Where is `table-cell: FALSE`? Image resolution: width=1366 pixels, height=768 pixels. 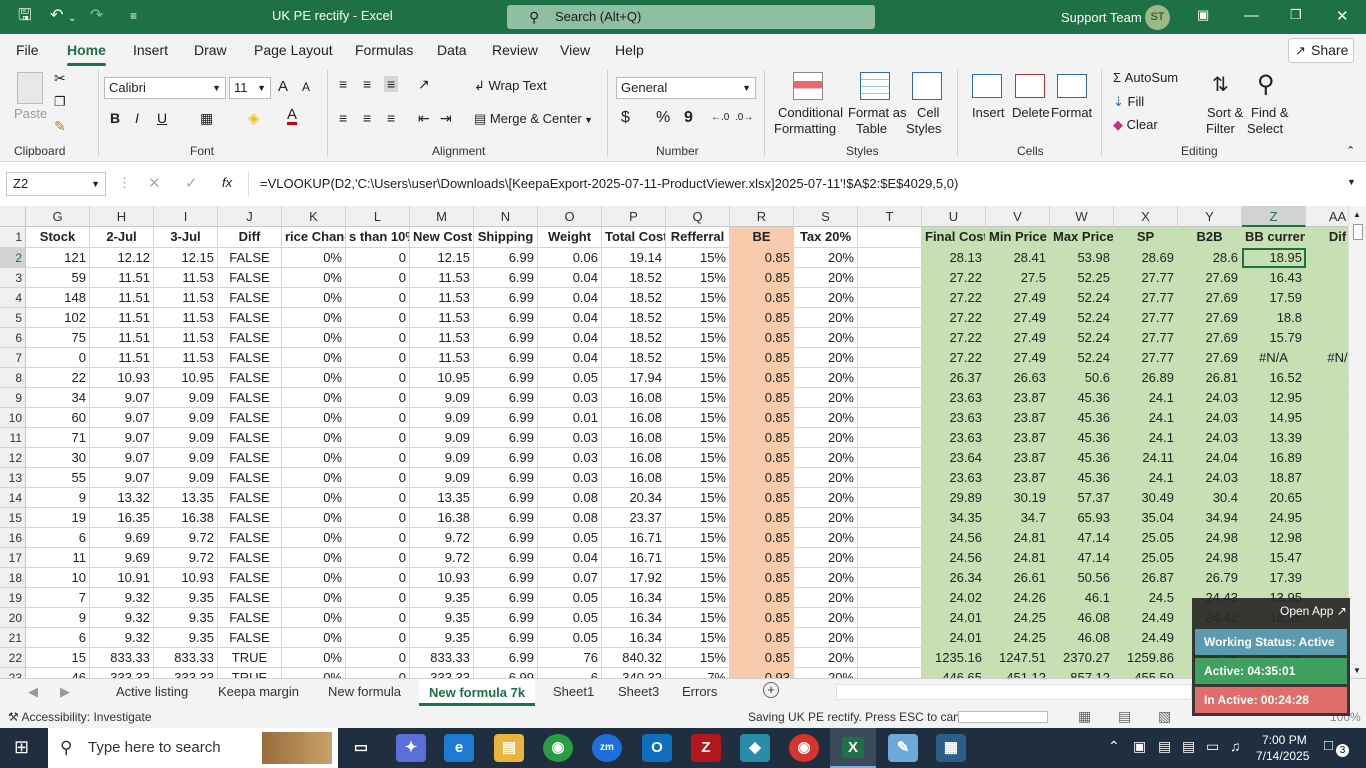
table-cell: FALSE is located at coordinates (250, 398).